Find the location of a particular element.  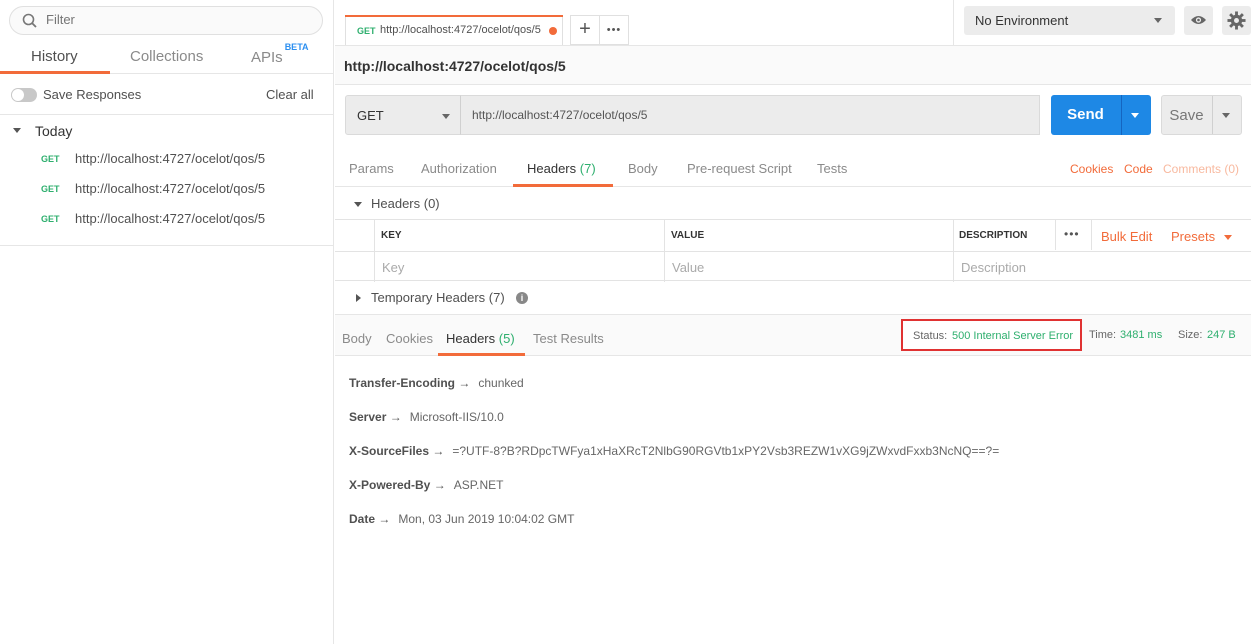

value-placeholder: Value is located at coordinates (688, 267).